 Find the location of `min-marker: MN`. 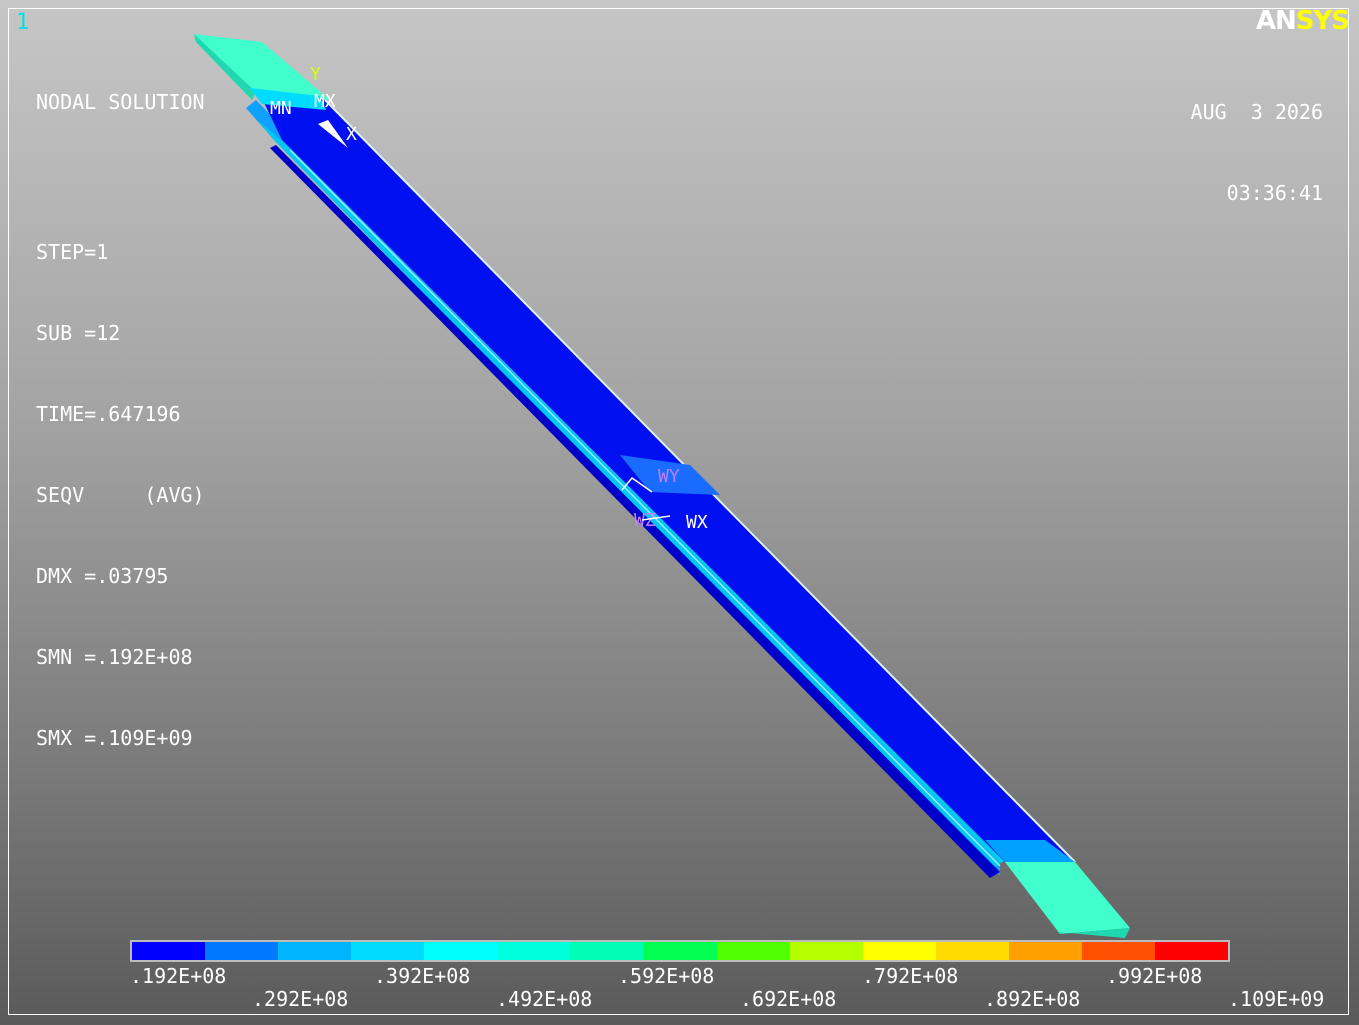

min-marker: MN is located at coordinates (281, 108).